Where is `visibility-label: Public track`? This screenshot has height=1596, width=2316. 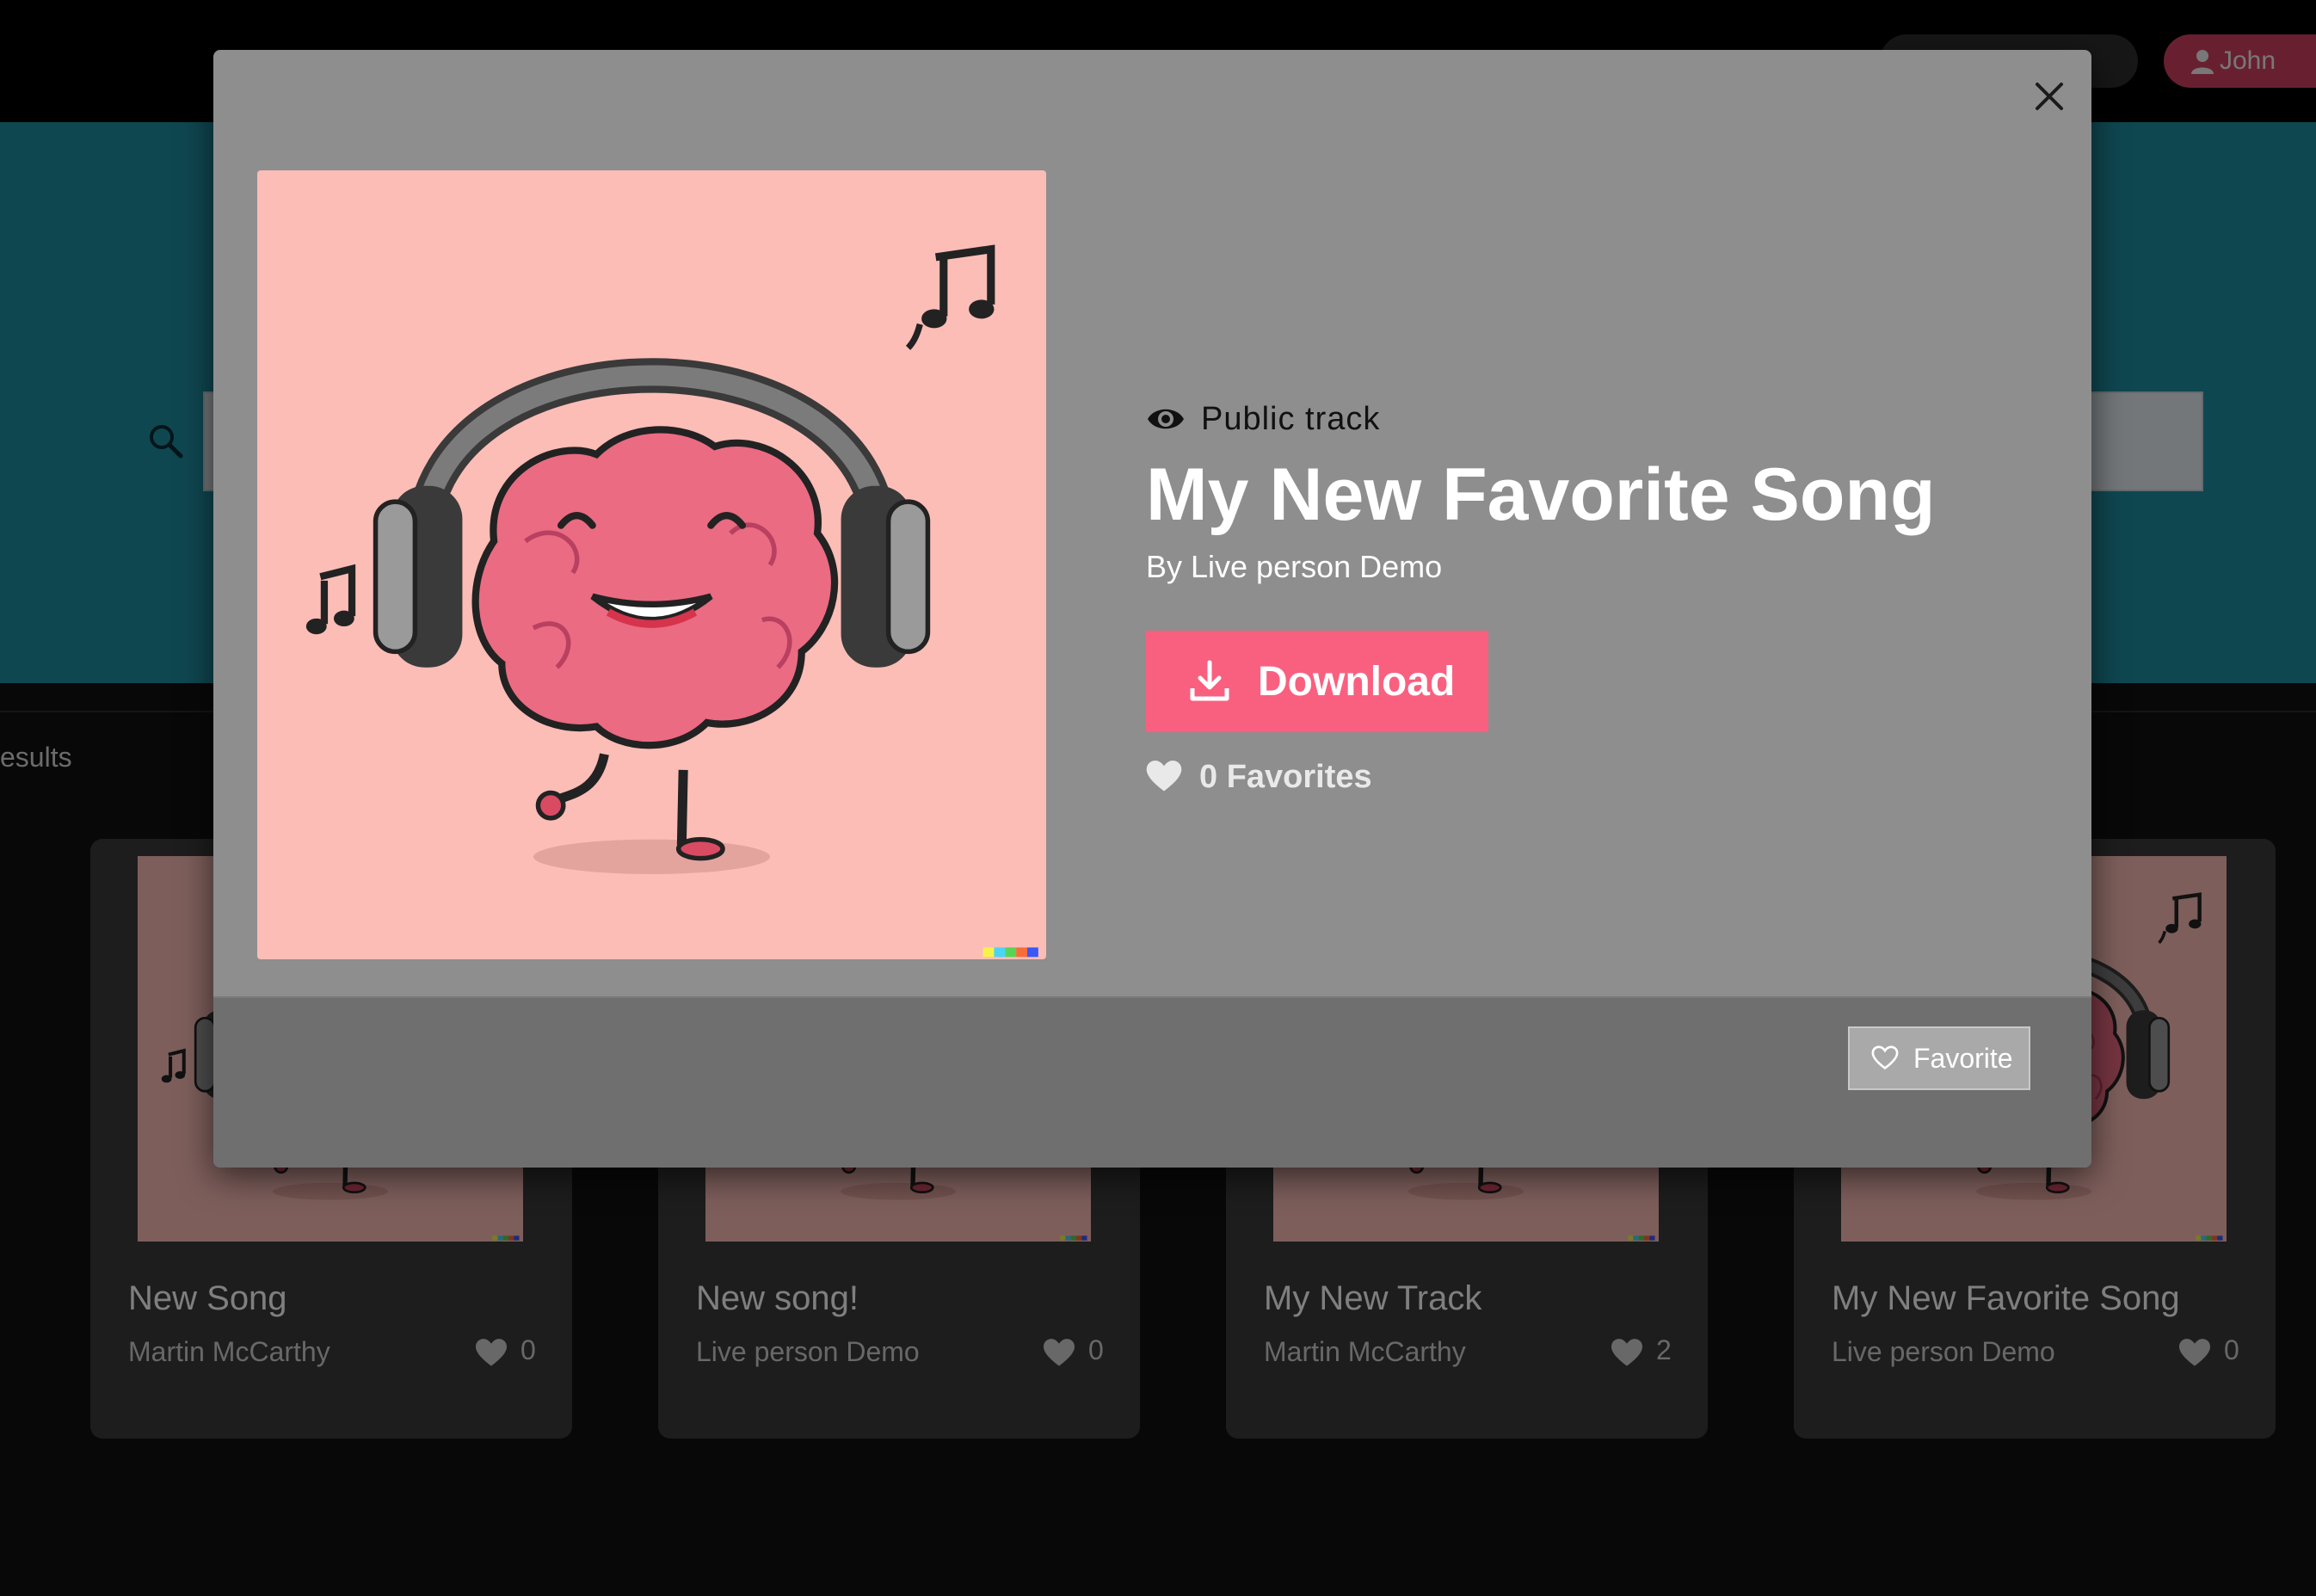
visibility-label: Public track is located at coordinates (1291, 418).